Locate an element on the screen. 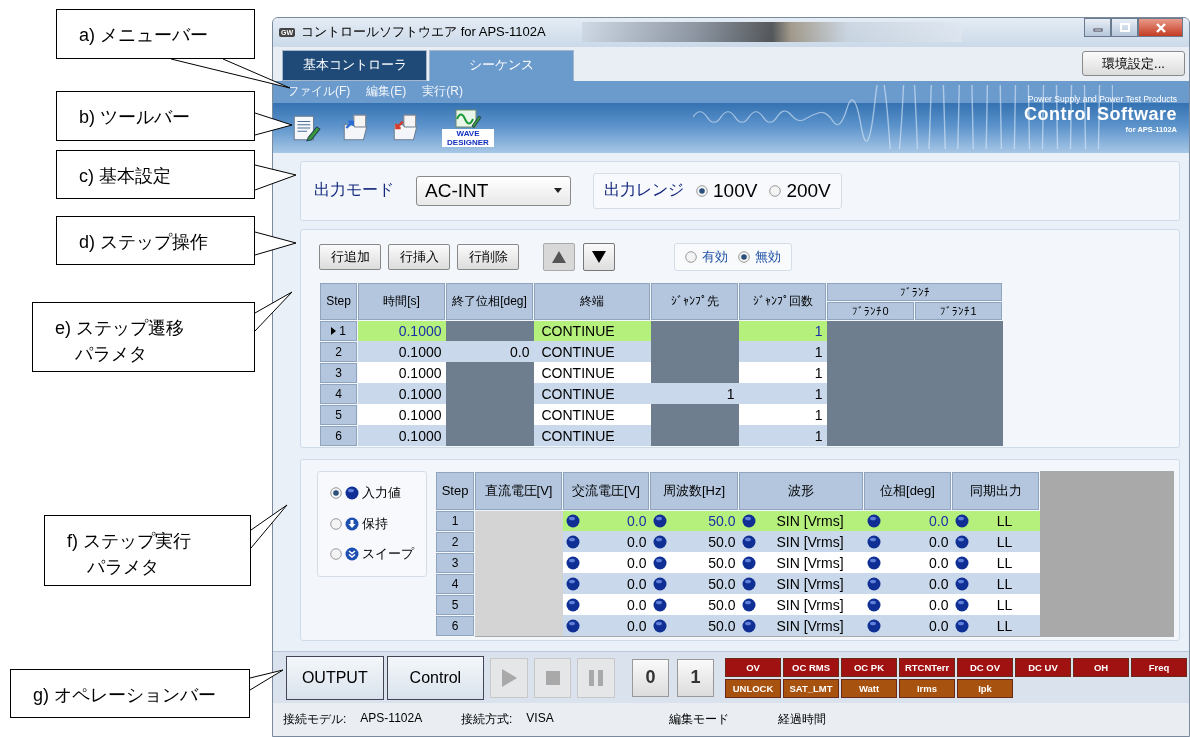  row-action-button: 行挿入 is located at coordinates (419, 256).